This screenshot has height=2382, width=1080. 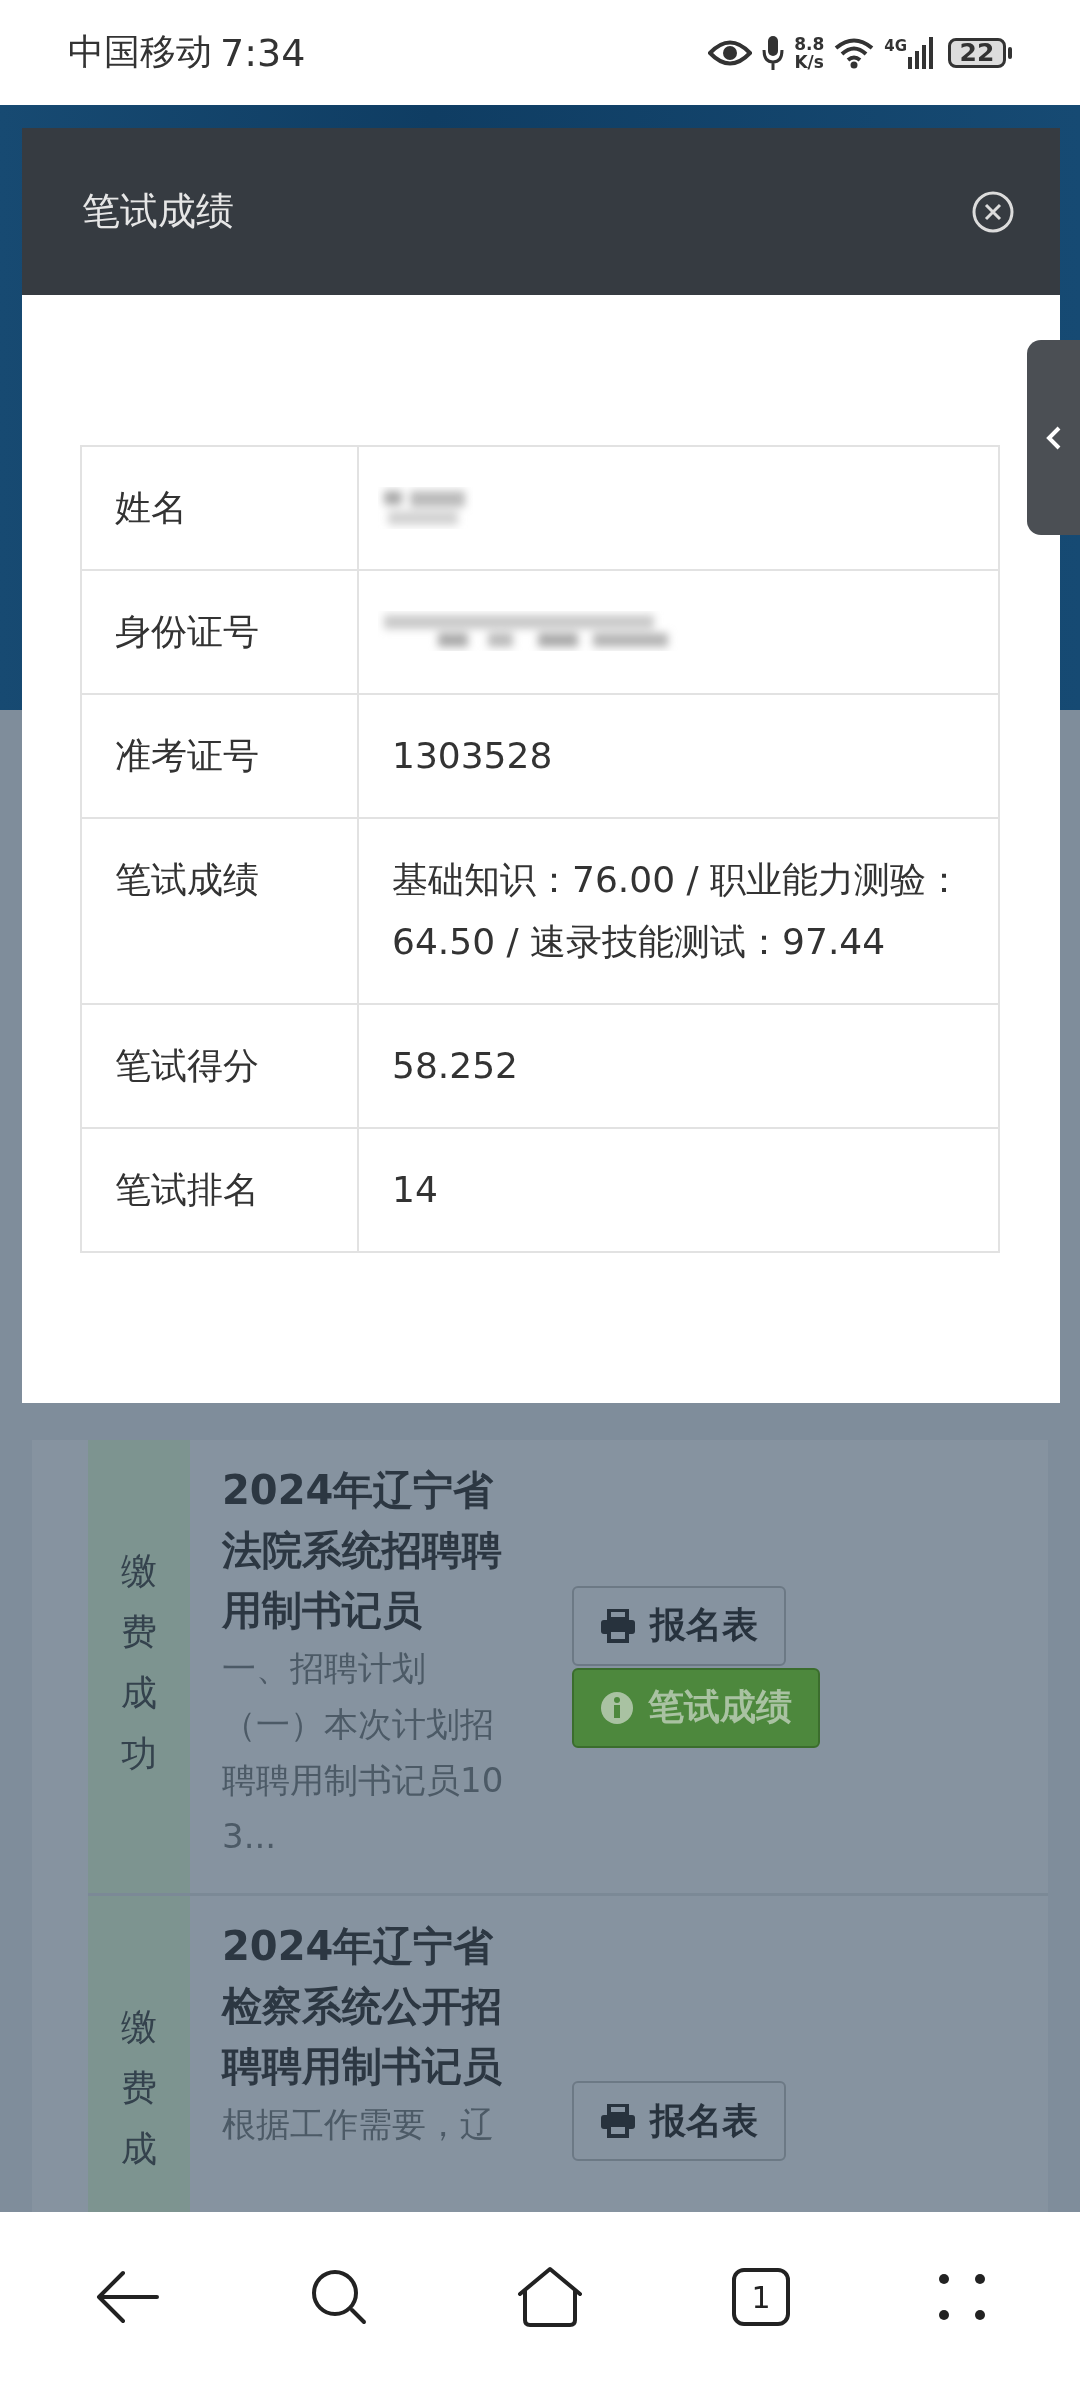 I want to click on field-label: 准考证号, so click(x=219, y=756).